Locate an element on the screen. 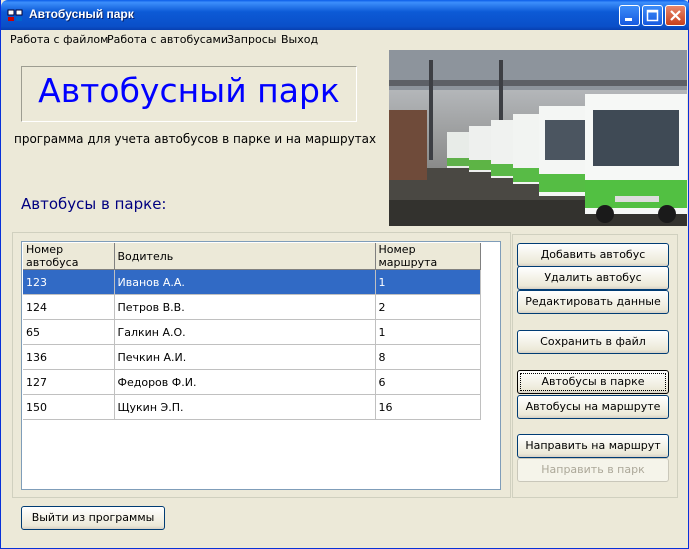  cell-bus-number: 127 is located at coordinates (69, 382).